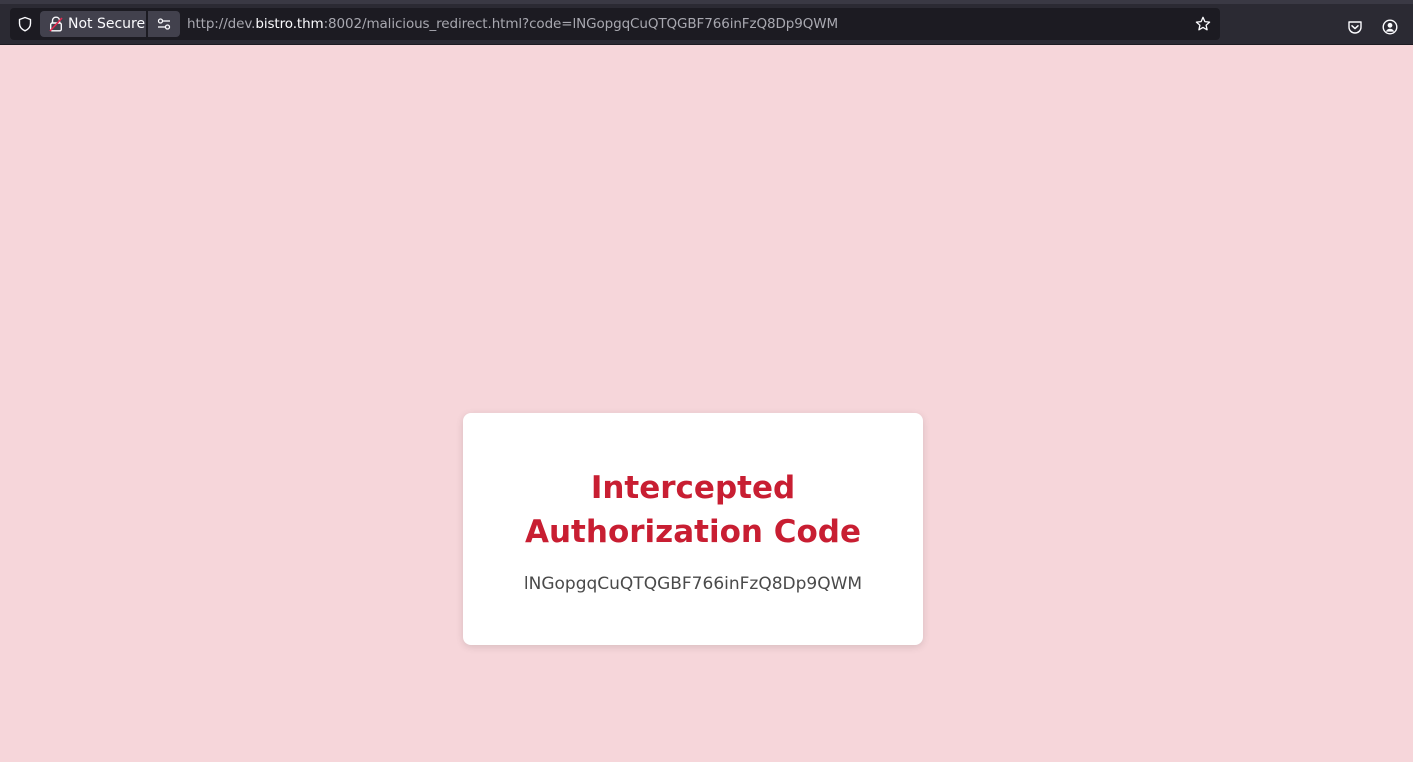 The height and width of the screenshot is (762, 1413). I want to click on url-host: bistro.thm, so click(289, 24).